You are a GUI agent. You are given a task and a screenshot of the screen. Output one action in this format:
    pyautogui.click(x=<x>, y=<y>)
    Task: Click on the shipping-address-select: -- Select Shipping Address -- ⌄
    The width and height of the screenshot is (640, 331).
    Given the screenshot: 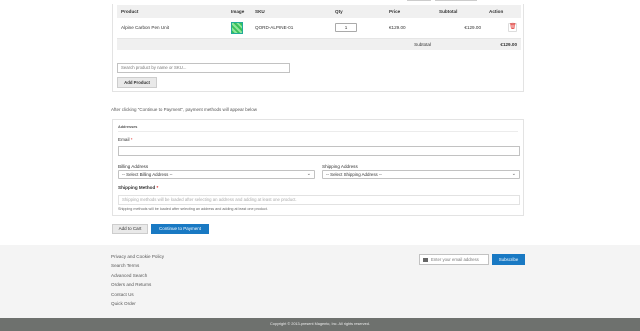 What is the action you would take?
    pyautogui.click(x=421, y=174)
    